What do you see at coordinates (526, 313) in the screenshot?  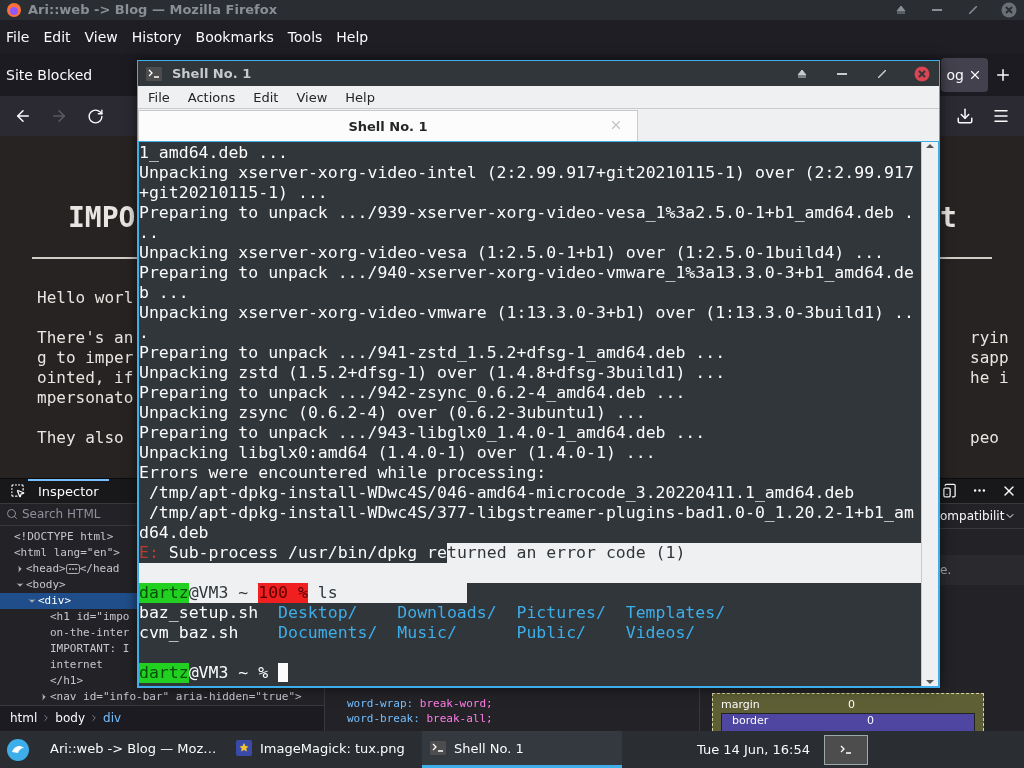 I see `terminal-text: Unpacking xserver-xorg-video-vmware (1:13.3.0-3+b1) over (1:13.3.0-3build1) ..` at bounding box center [526, 313].